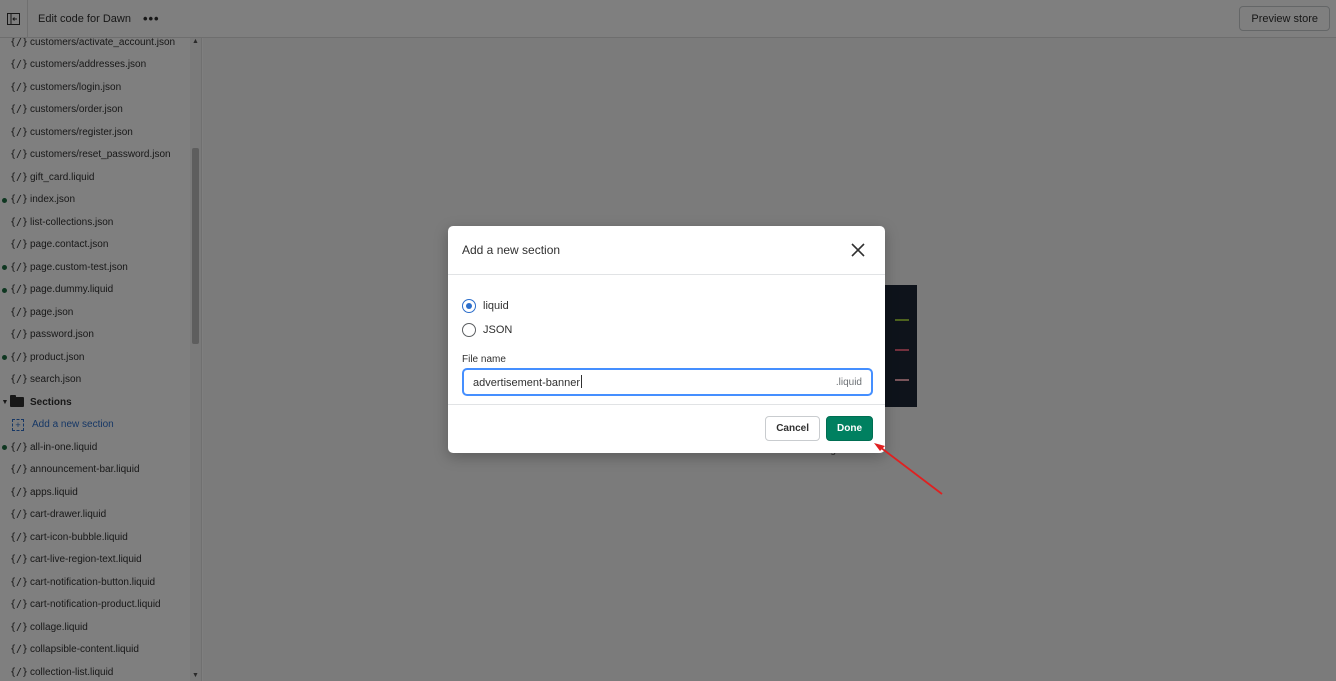 This screenshot has width=1336, height=681. Describe the element at coordinates (582, 382) in the screenshot. I see `text-cursor` at that location.